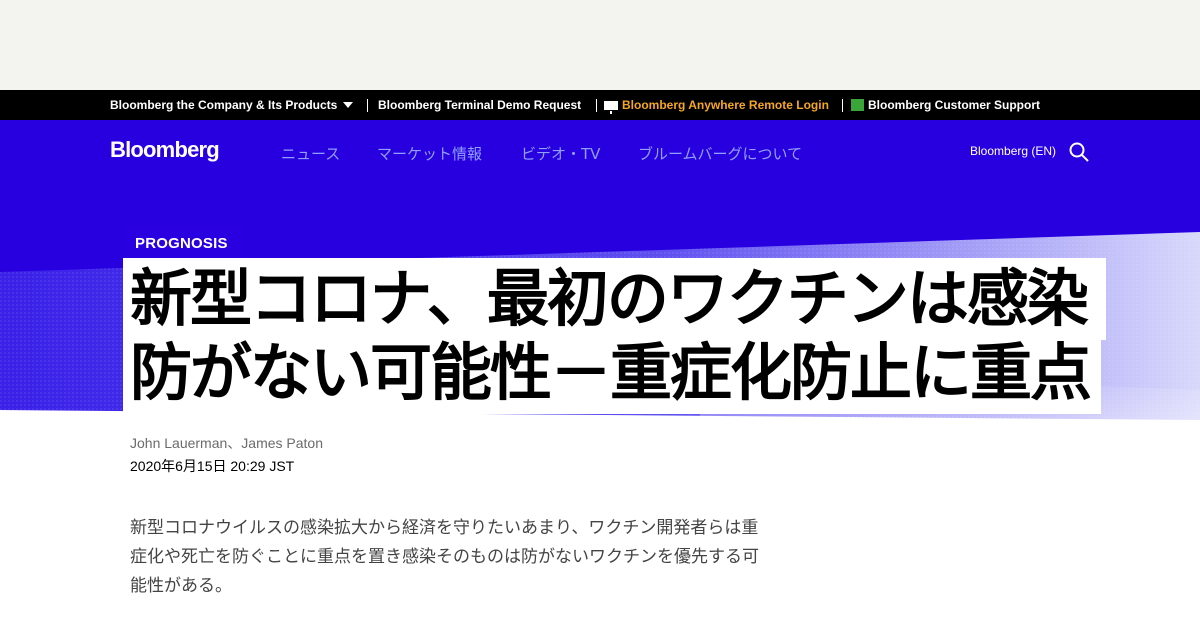 This screenshot has height=630, width=1200. Describe the element at coordinates (479, 105) in the screenshot. I see `terminal-demo-link: Bloomberg Terminal Demo Request` at that location.